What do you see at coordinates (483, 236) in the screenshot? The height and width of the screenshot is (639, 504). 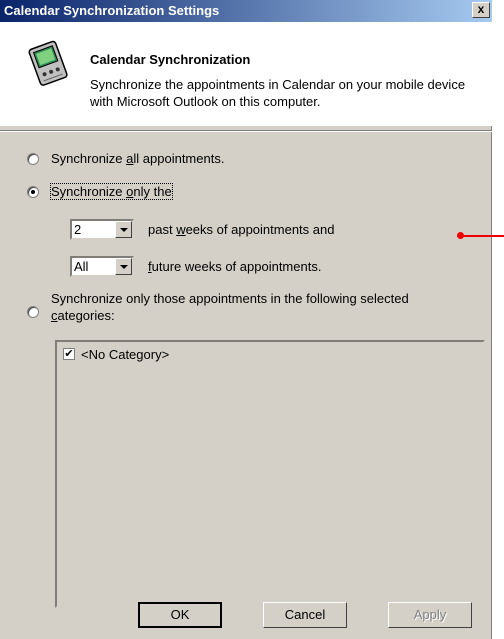 I see `annotation-marker-line` at bounding box center [483, 236].